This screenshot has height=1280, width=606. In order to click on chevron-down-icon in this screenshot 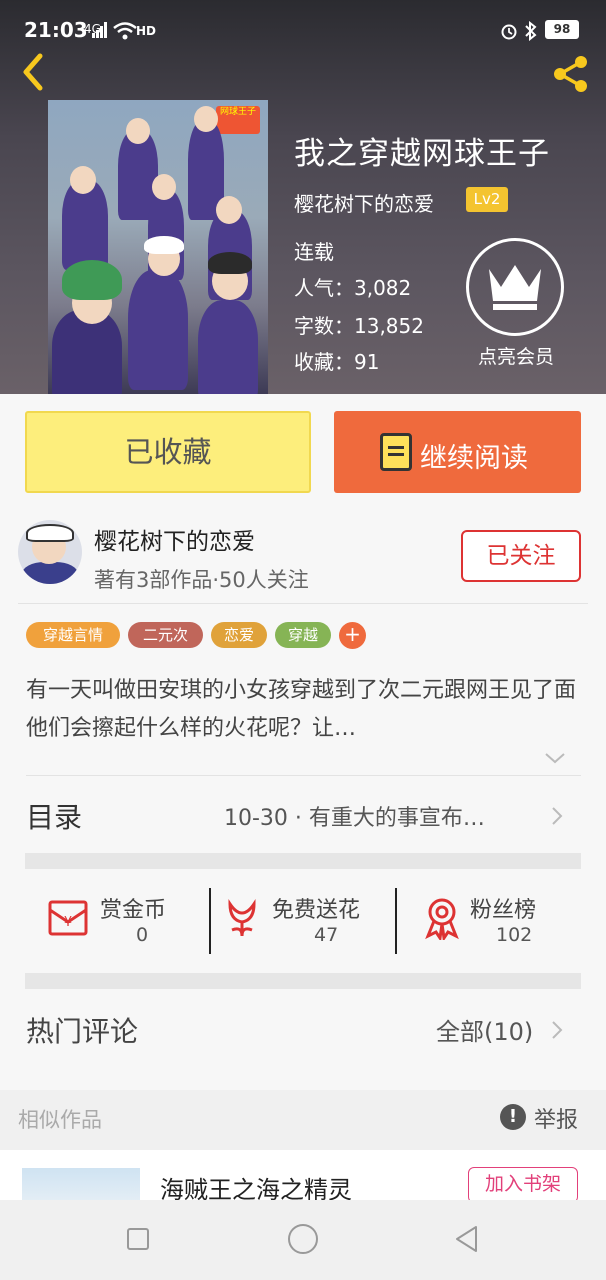, I will do `click(555, 758)`.